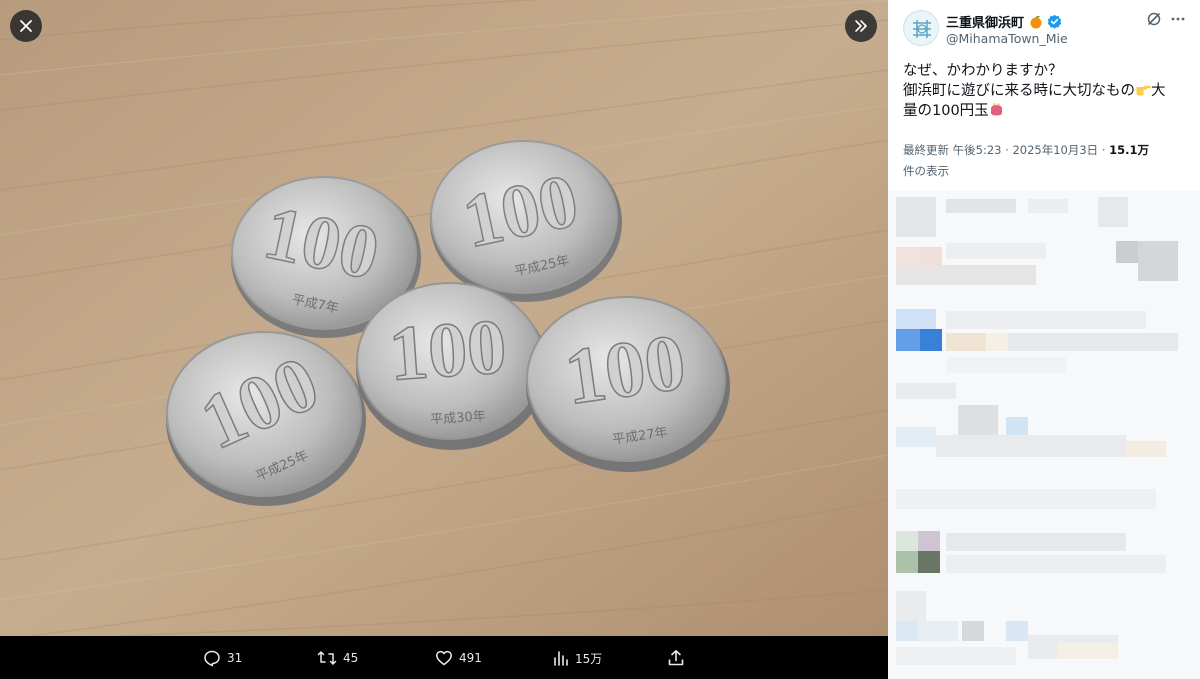  I want to click on close-button, so click(26, 26).